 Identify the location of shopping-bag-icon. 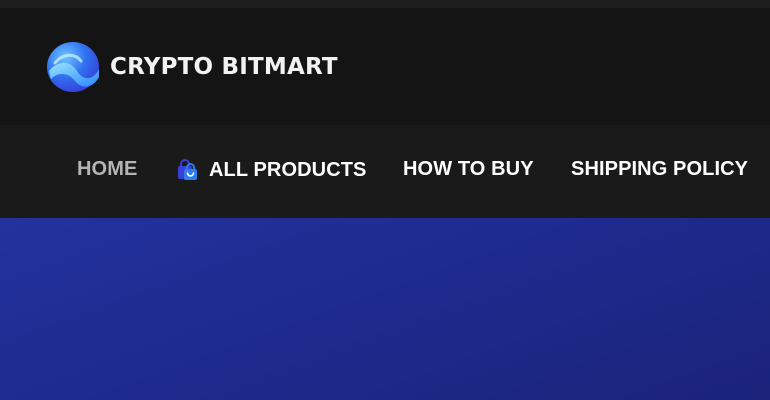
(187, 169).